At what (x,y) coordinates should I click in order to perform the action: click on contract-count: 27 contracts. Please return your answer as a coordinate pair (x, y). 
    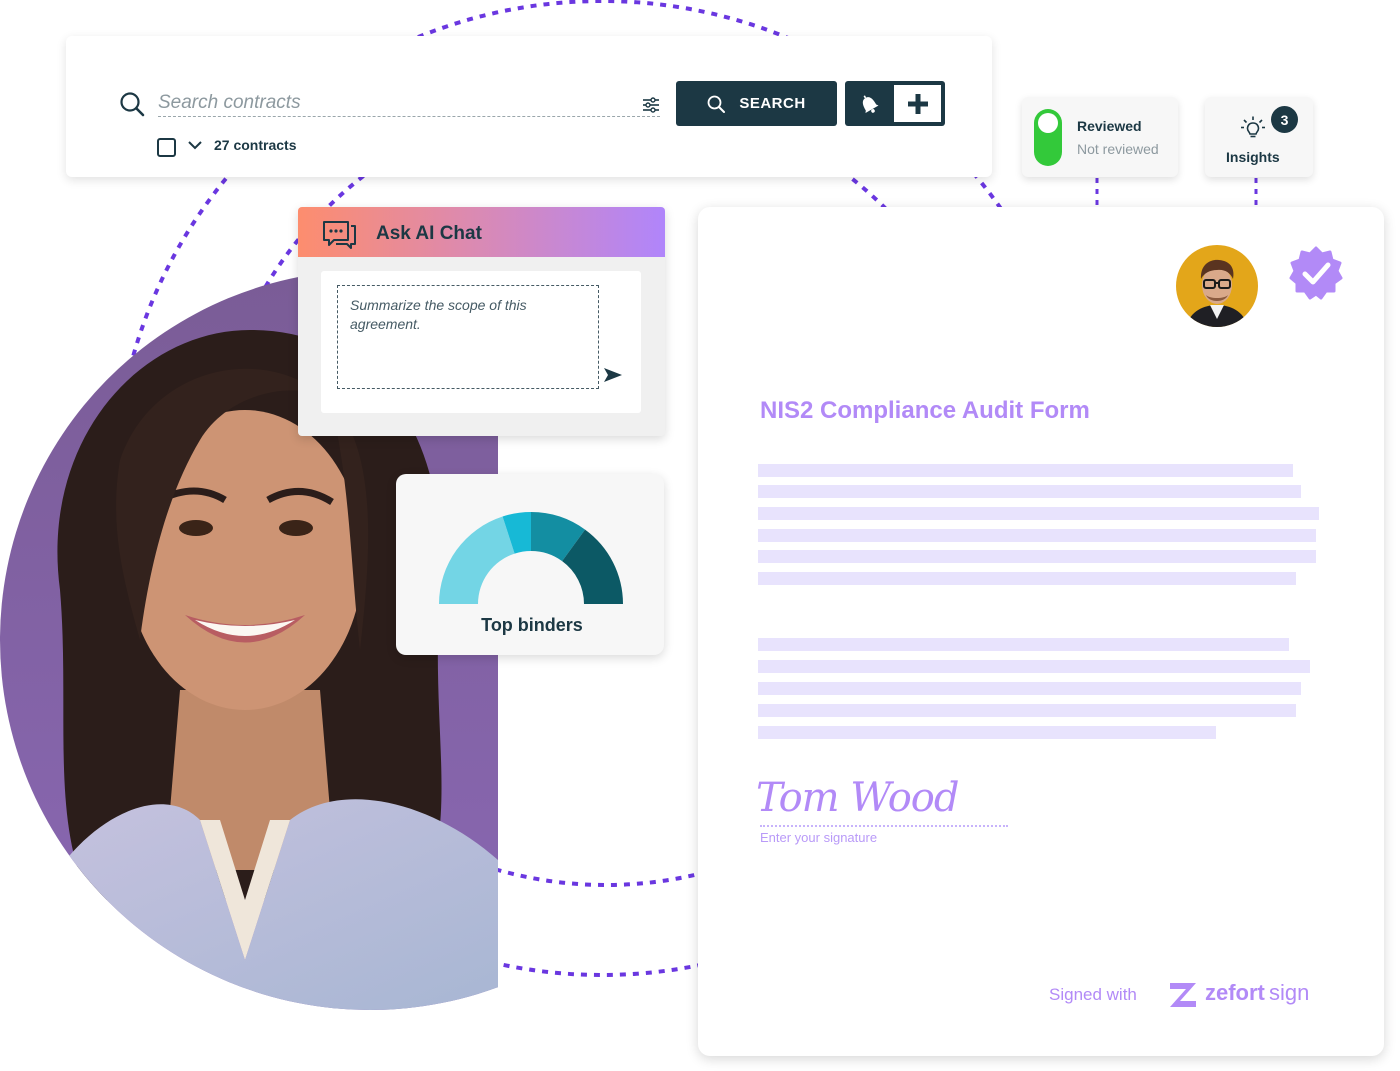
    Looking at the image, I should click on (255, 145).